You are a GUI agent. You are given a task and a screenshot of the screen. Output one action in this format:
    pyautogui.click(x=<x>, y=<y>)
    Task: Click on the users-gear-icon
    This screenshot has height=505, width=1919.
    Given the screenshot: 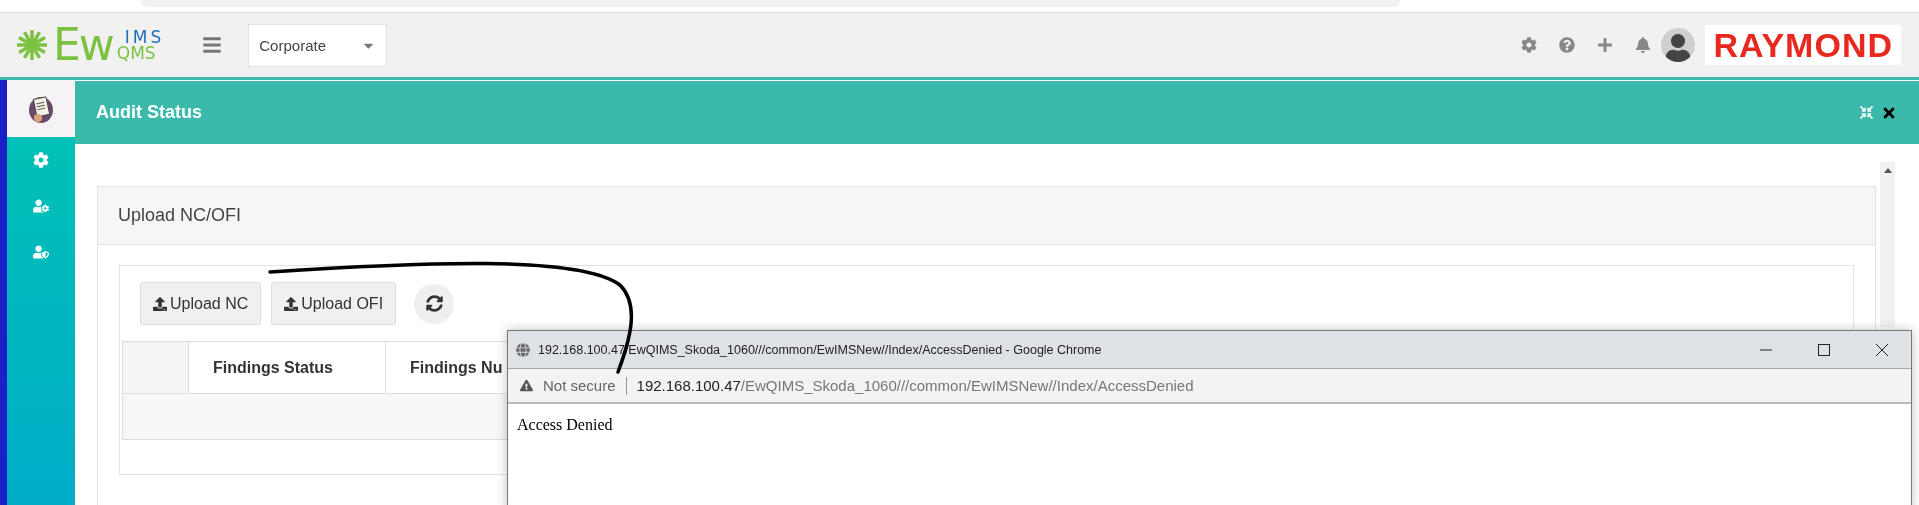 What is the action you would take?
    pyautogui.click(x=41, y=206)
    